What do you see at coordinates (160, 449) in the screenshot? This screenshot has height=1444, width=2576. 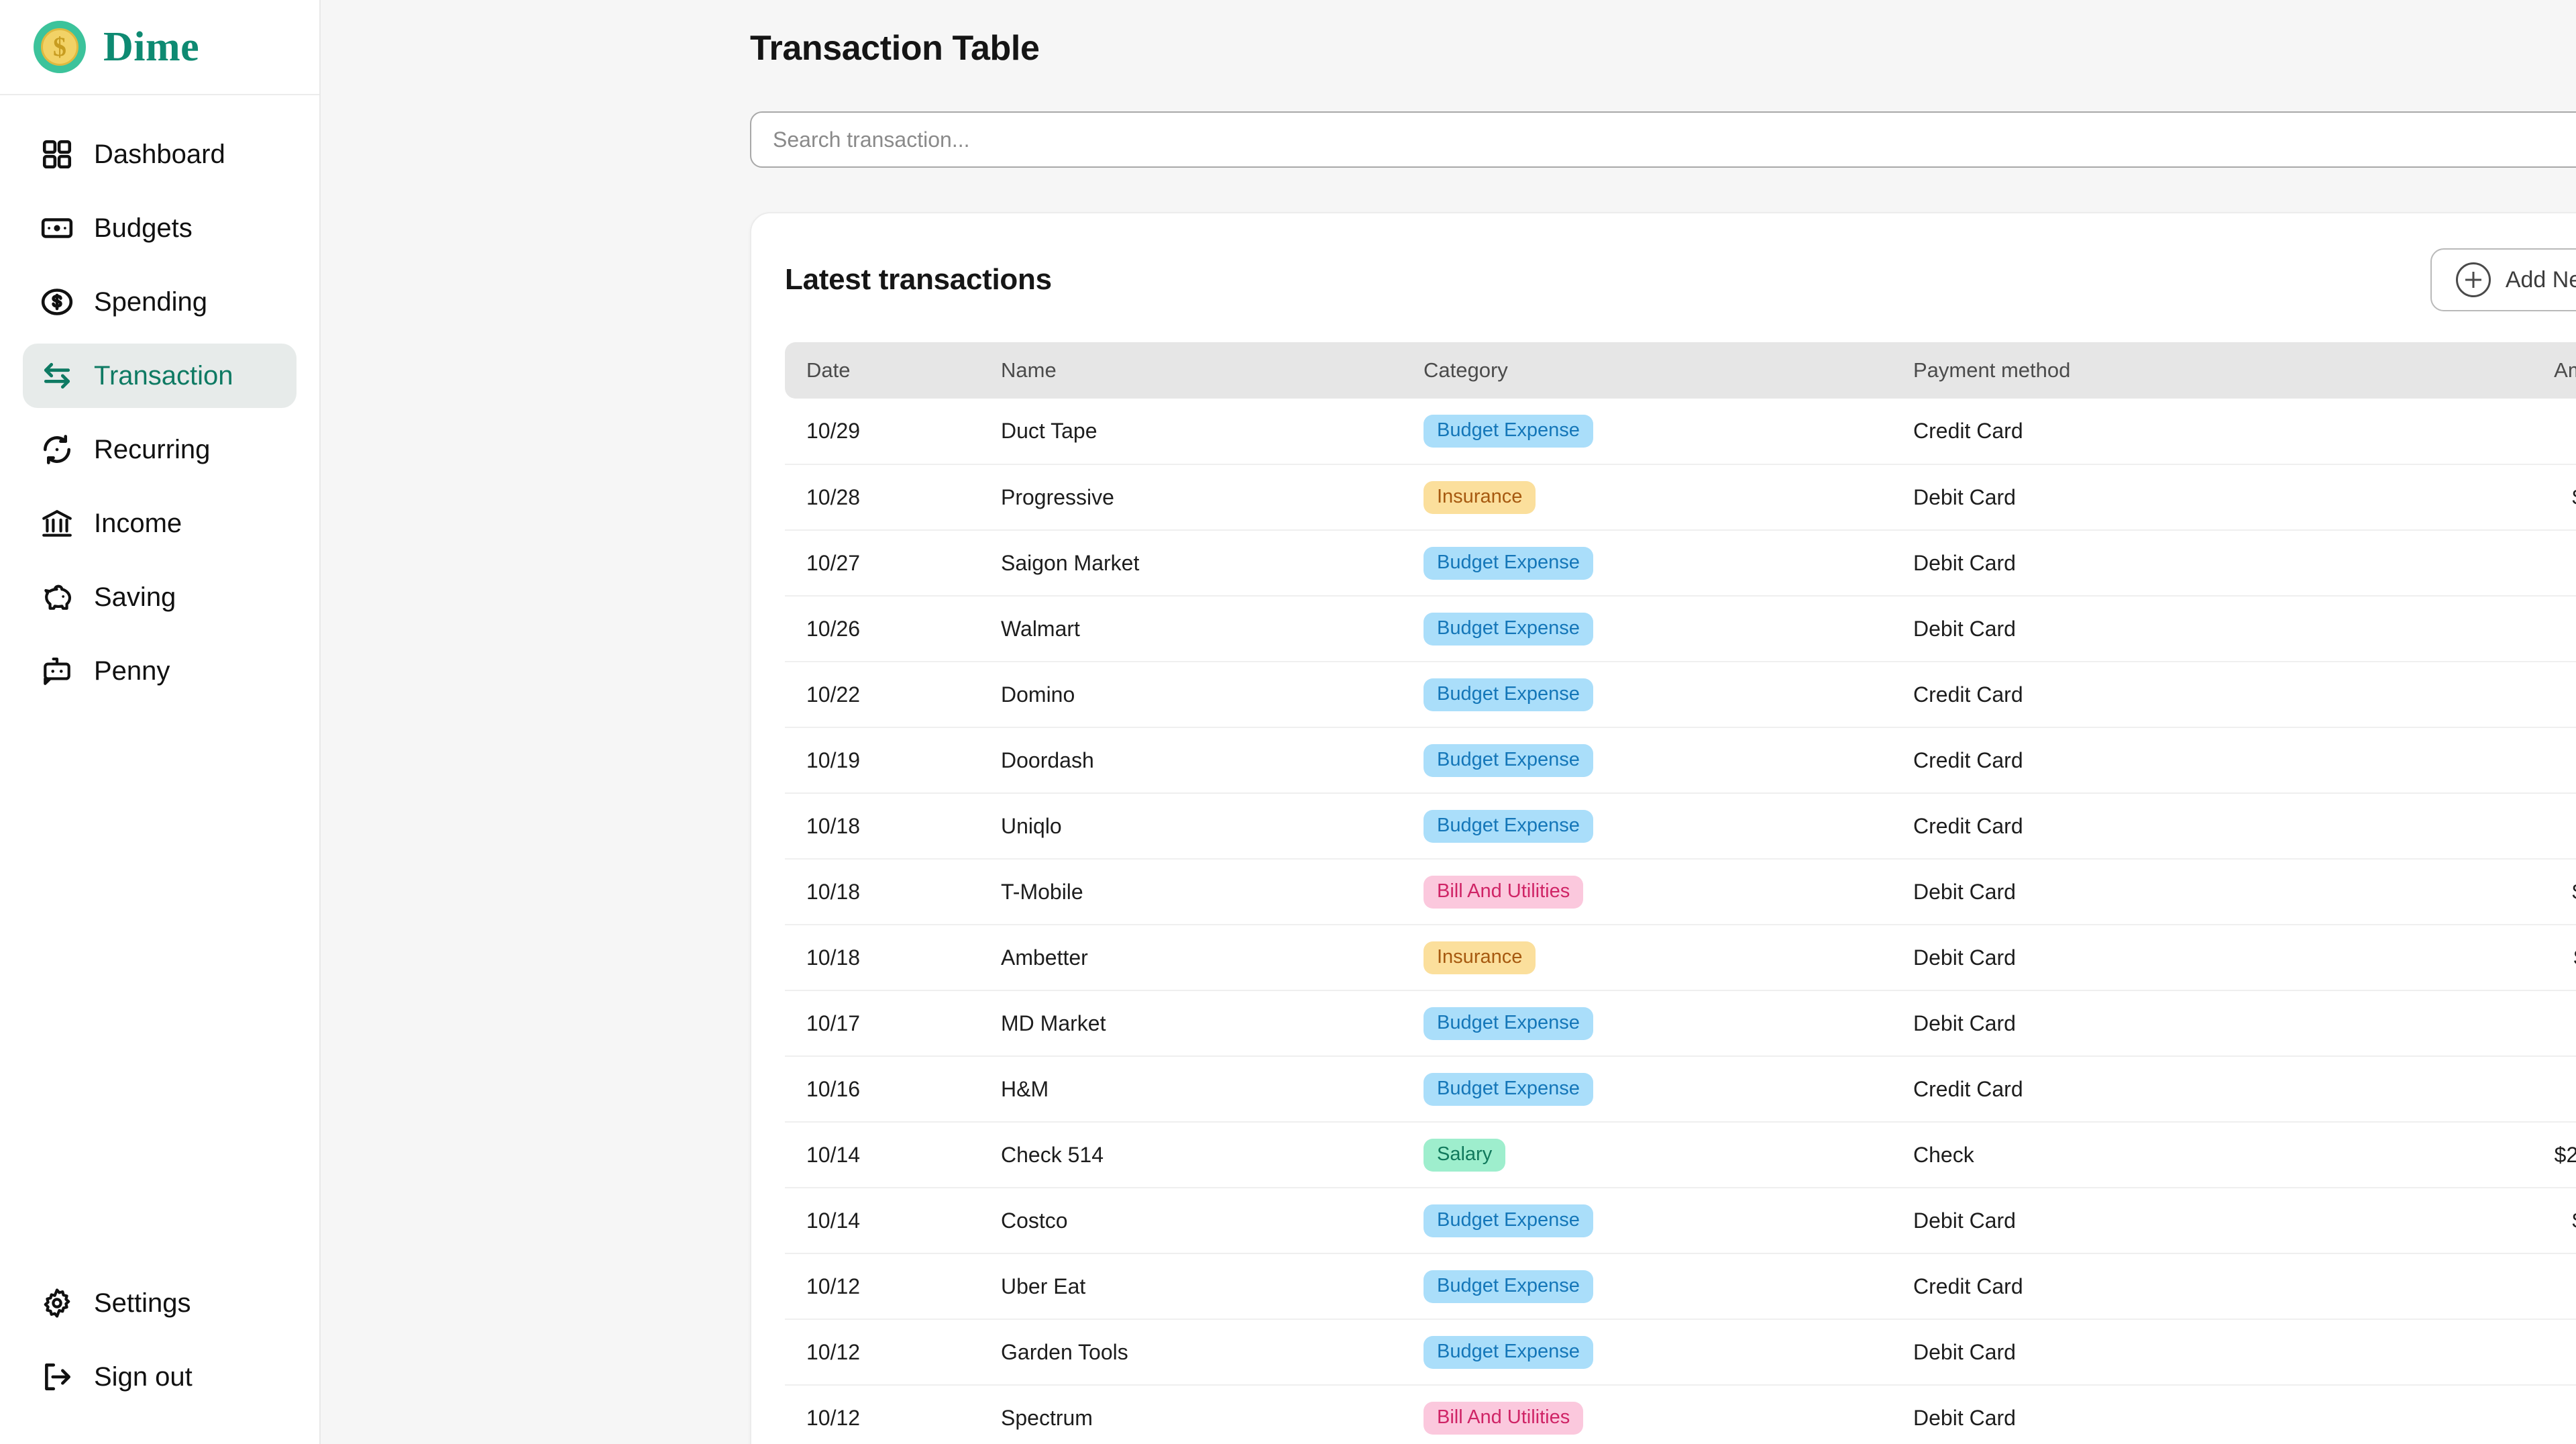 I see `sidebar-item-recurring: Recurring` at bounding box center [160, 449].